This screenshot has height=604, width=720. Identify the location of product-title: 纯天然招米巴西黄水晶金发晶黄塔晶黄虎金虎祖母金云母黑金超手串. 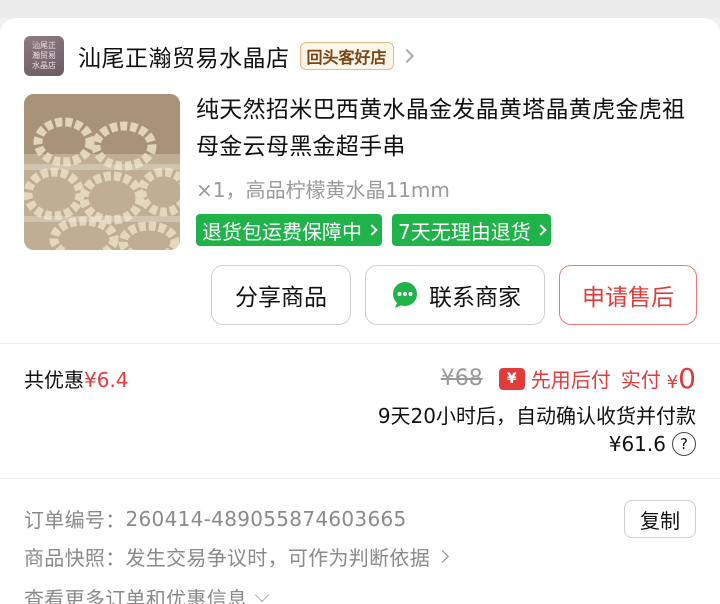
(446, 129).